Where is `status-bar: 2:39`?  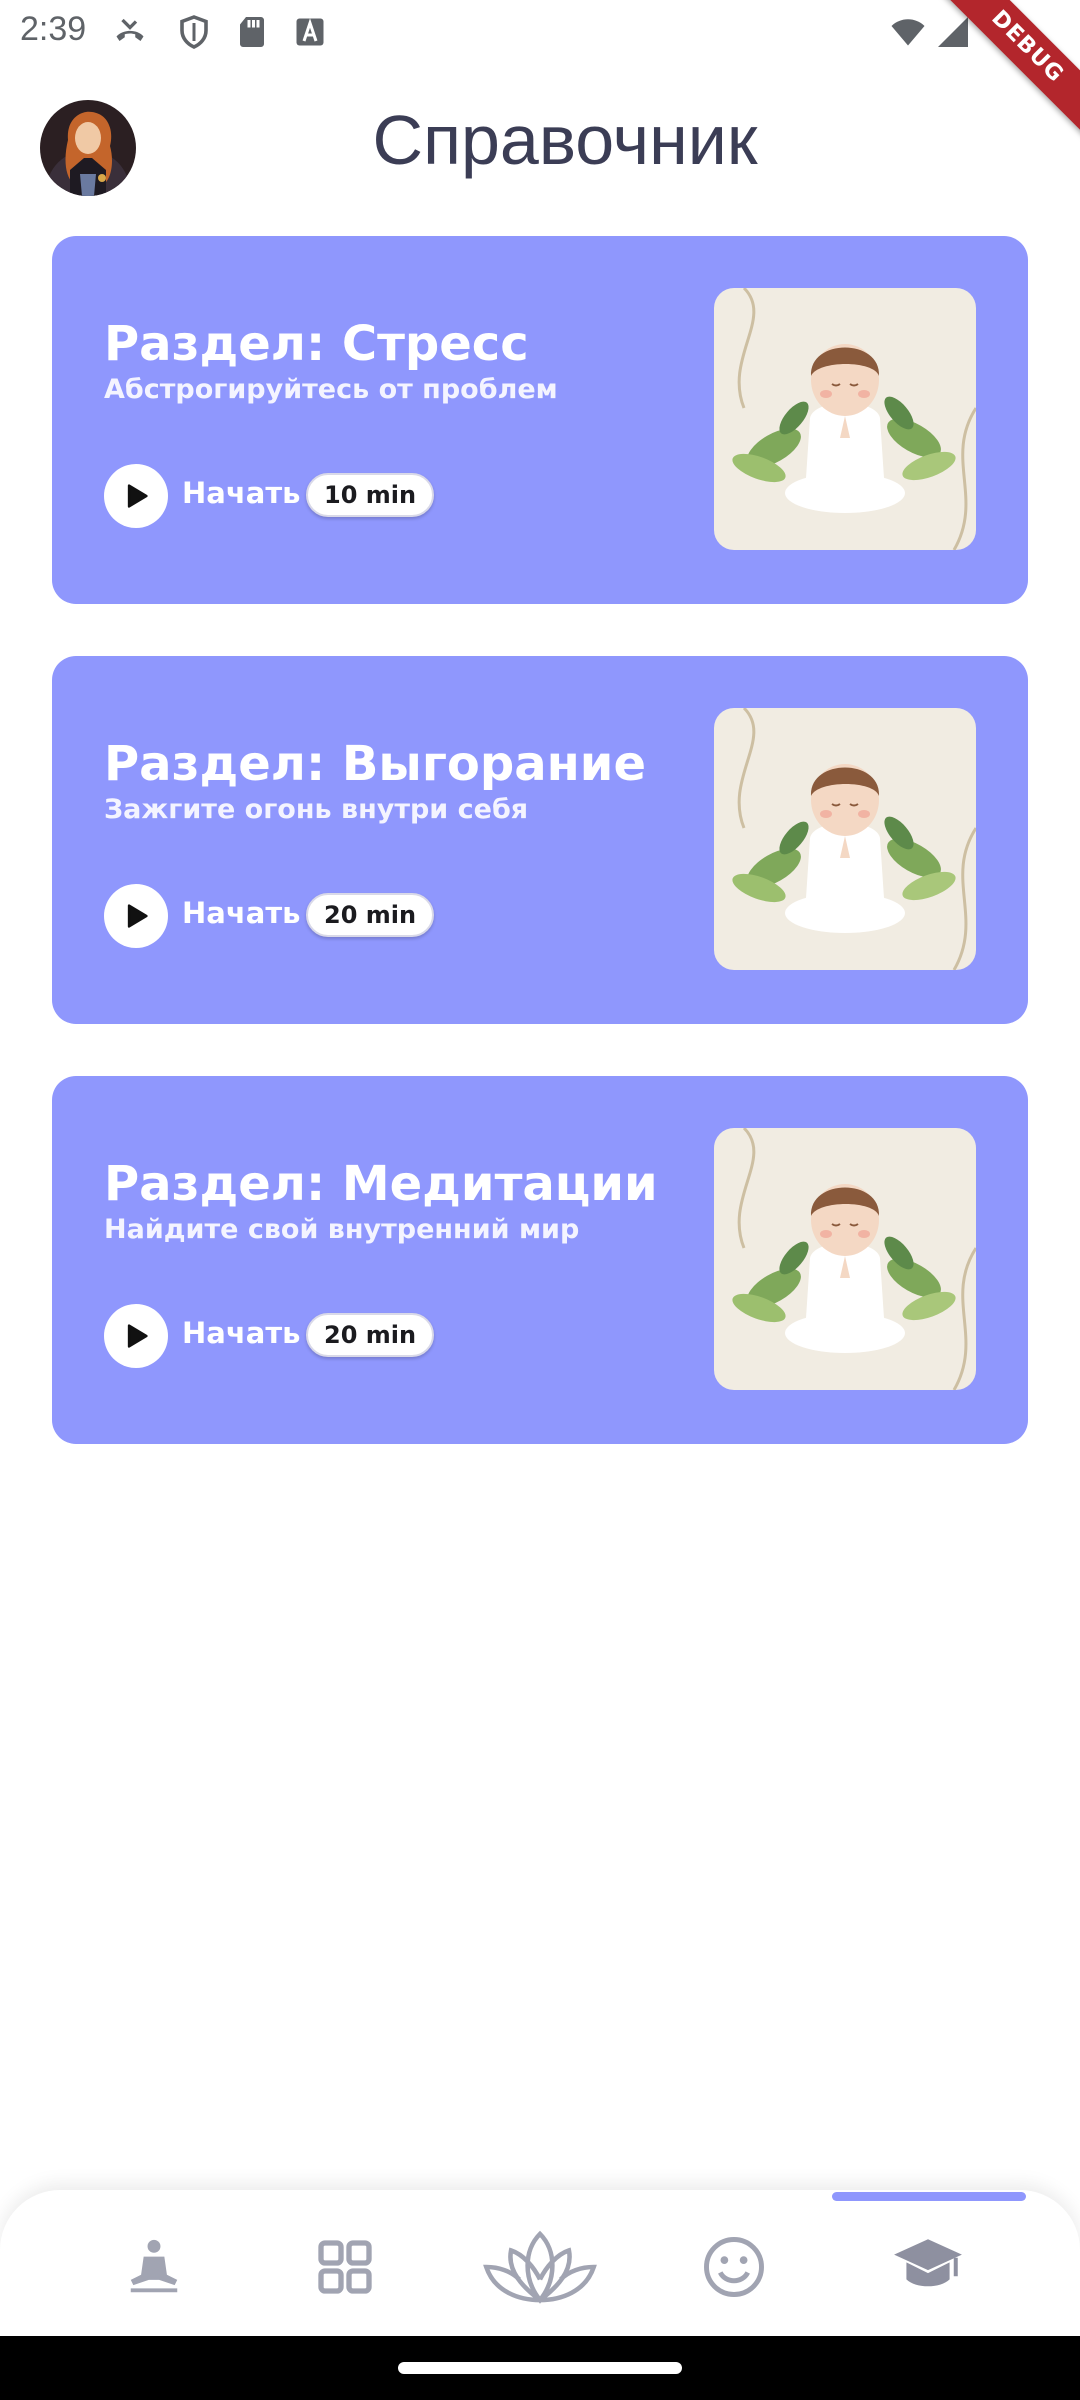
status-bar: 2:39 is located at coordinates (540, 32).